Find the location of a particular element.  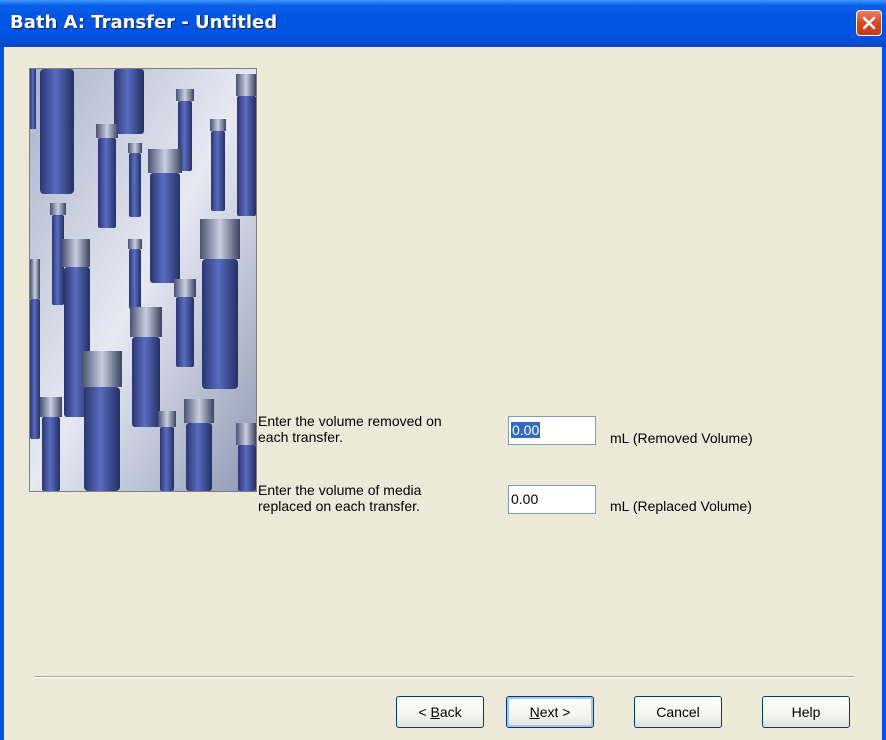

next-button: Next > is located at coordinates (550, 712).